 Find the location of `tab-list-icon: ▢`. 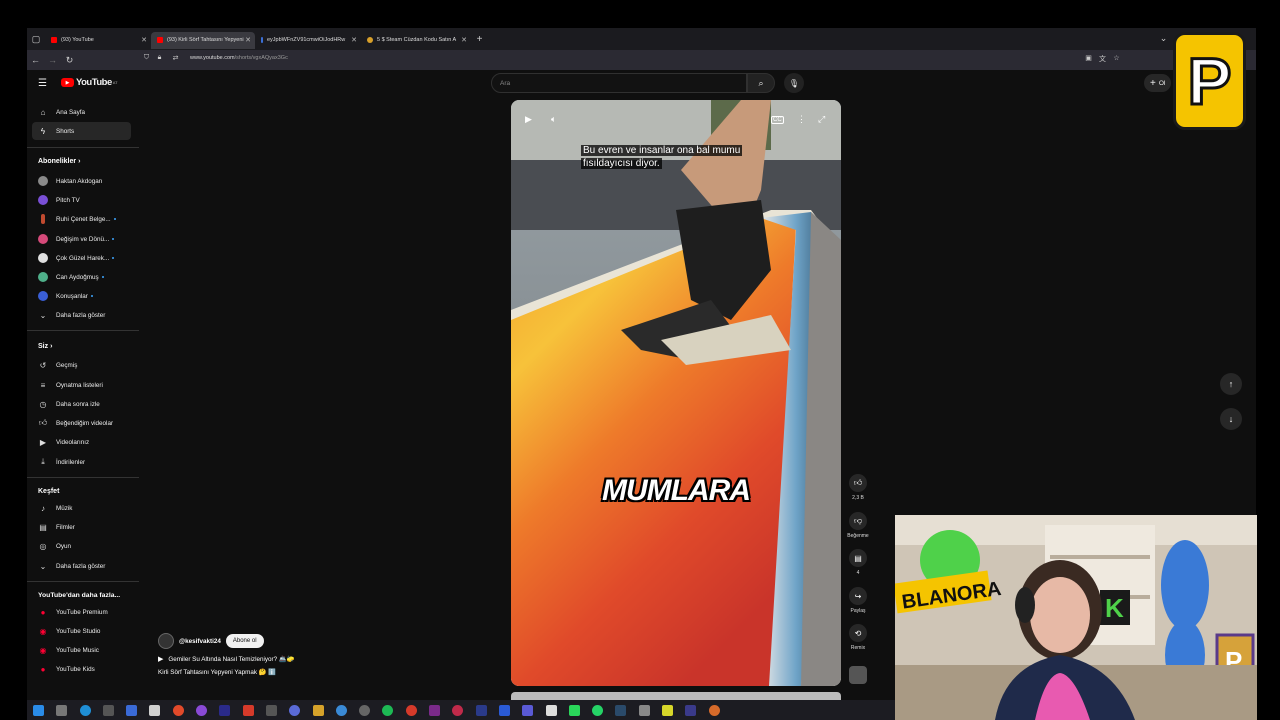

tab-list-icon: ▢ is located at coordinates (36, 39).